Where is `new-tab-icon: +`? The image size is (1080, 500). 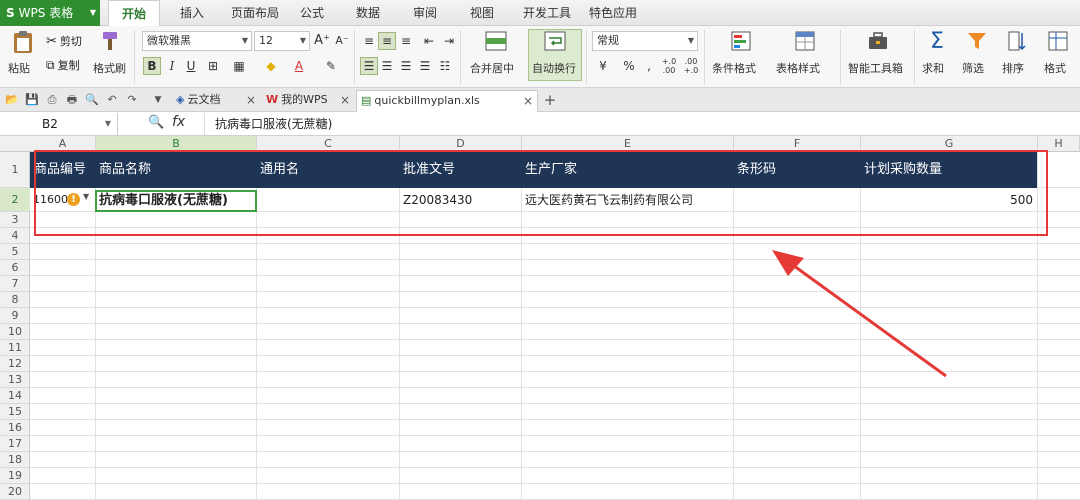 new-tab-icon: + is located at coordinates (550, 100).